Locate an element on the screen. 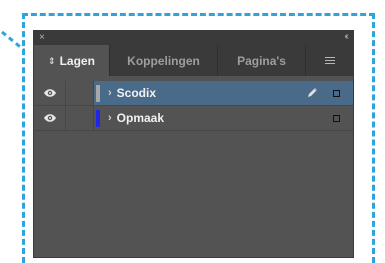  tab-lagen: ⇕ Lagen is located at coordinates (72, 60).